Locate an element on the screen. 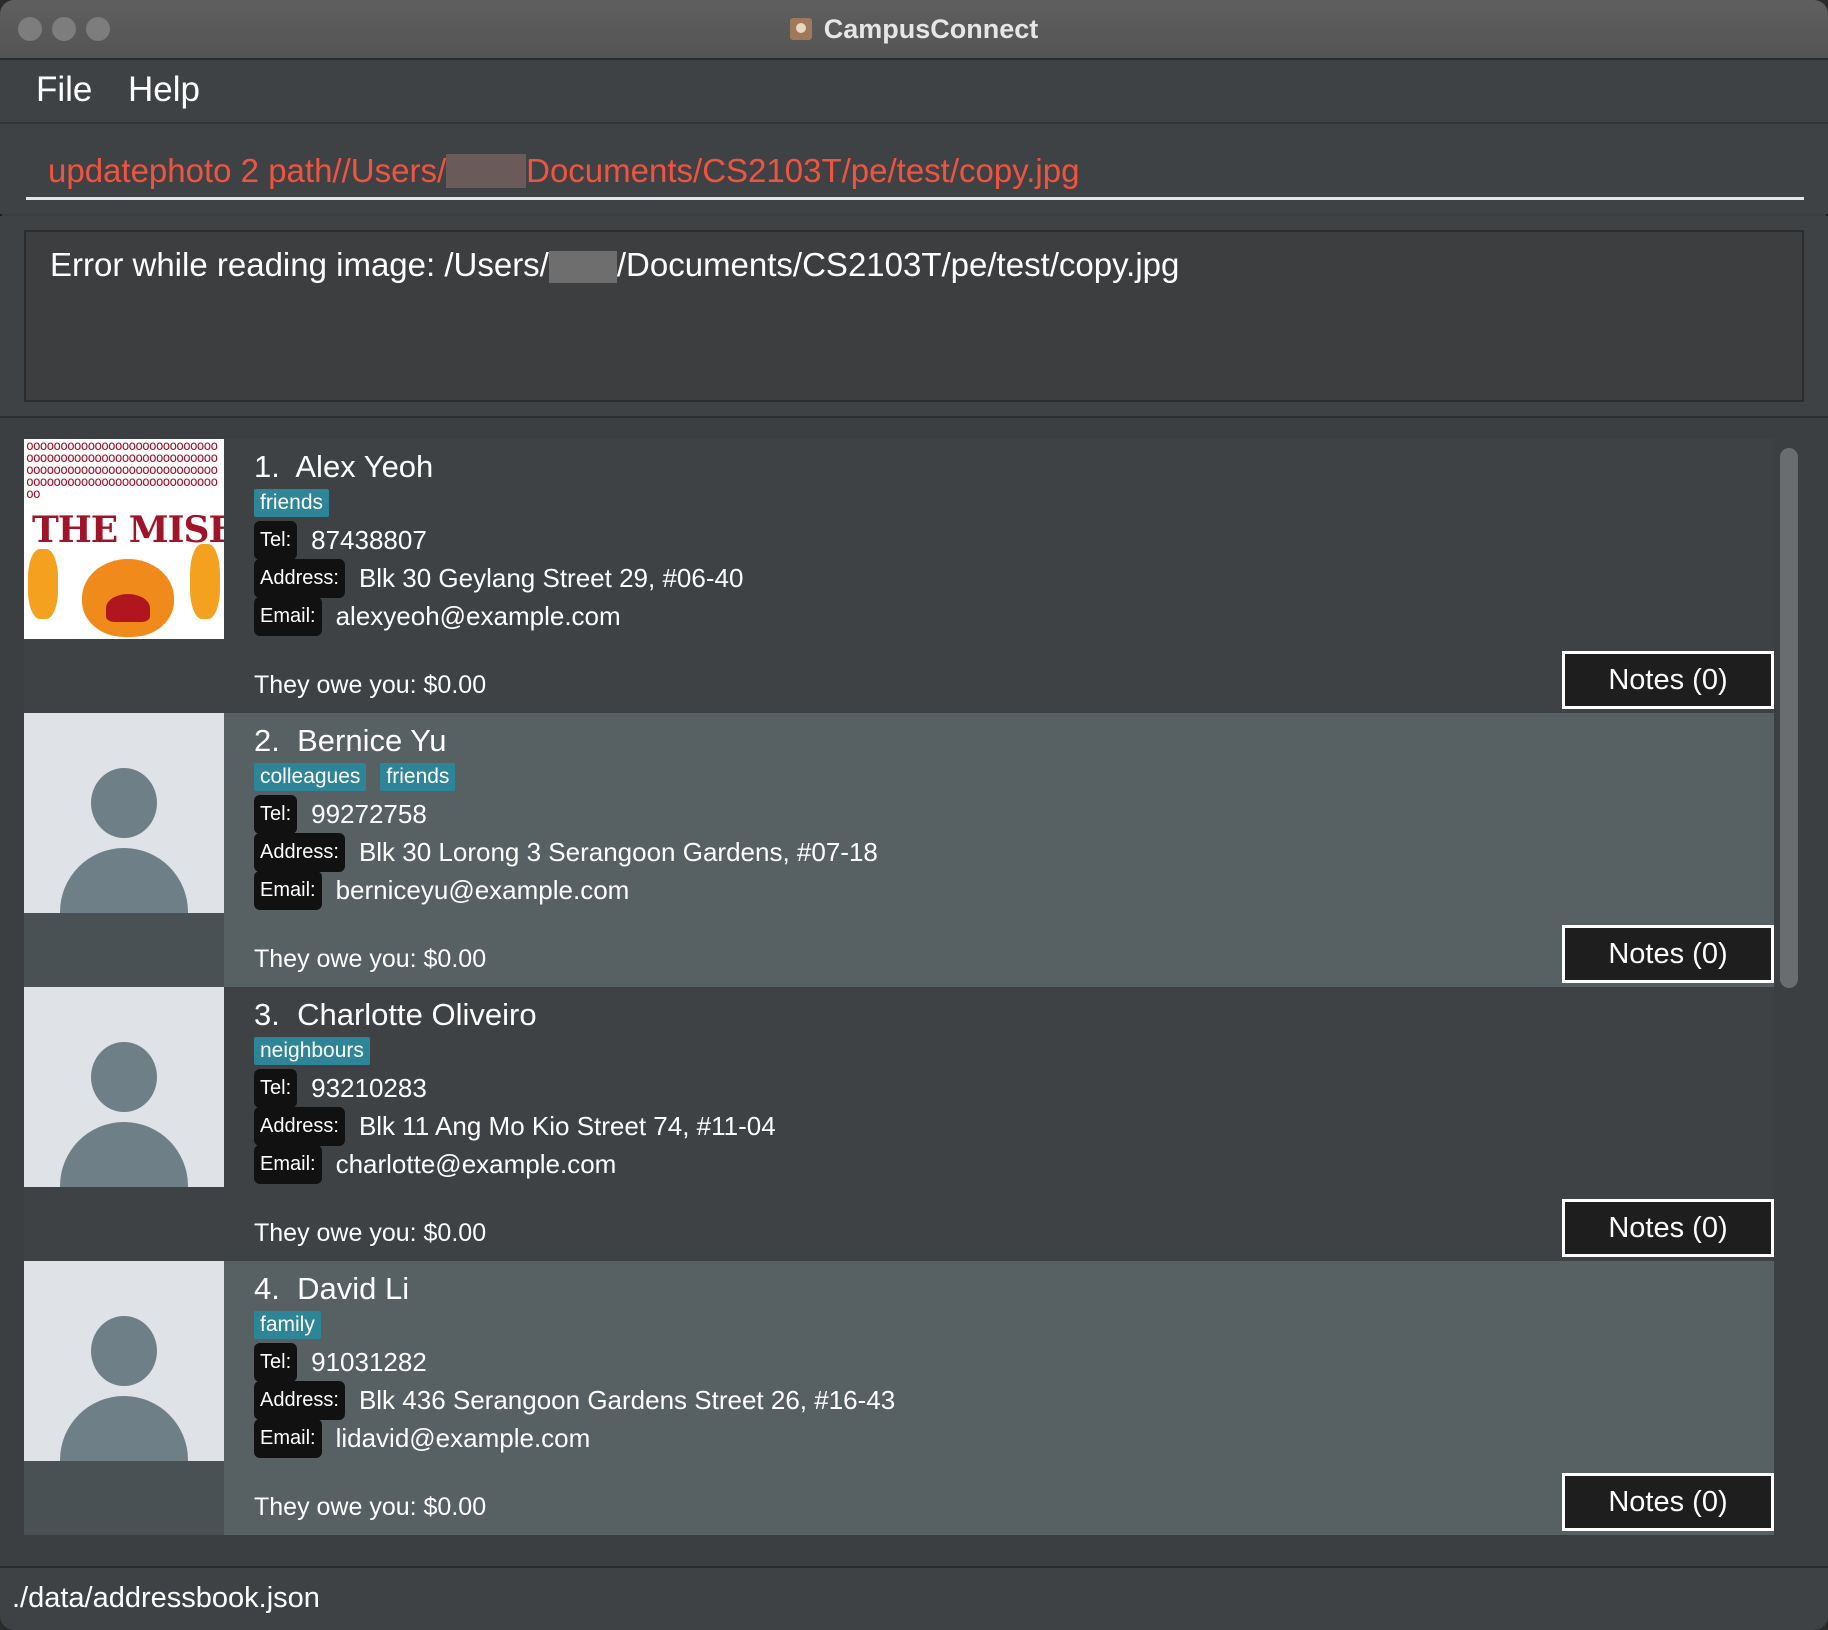  title-wrap: CampusConnect is located at coordinates (914, 29).